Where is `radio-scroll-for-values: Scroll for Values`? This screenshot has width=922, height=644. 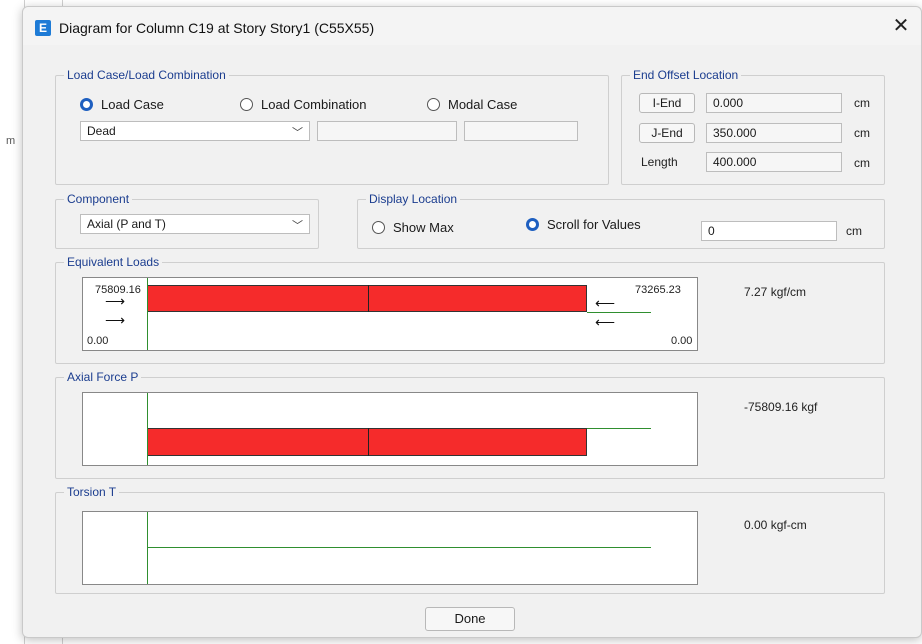 radio-scroll-for-values: Scroll for Values is located at coordinates (583, 224).